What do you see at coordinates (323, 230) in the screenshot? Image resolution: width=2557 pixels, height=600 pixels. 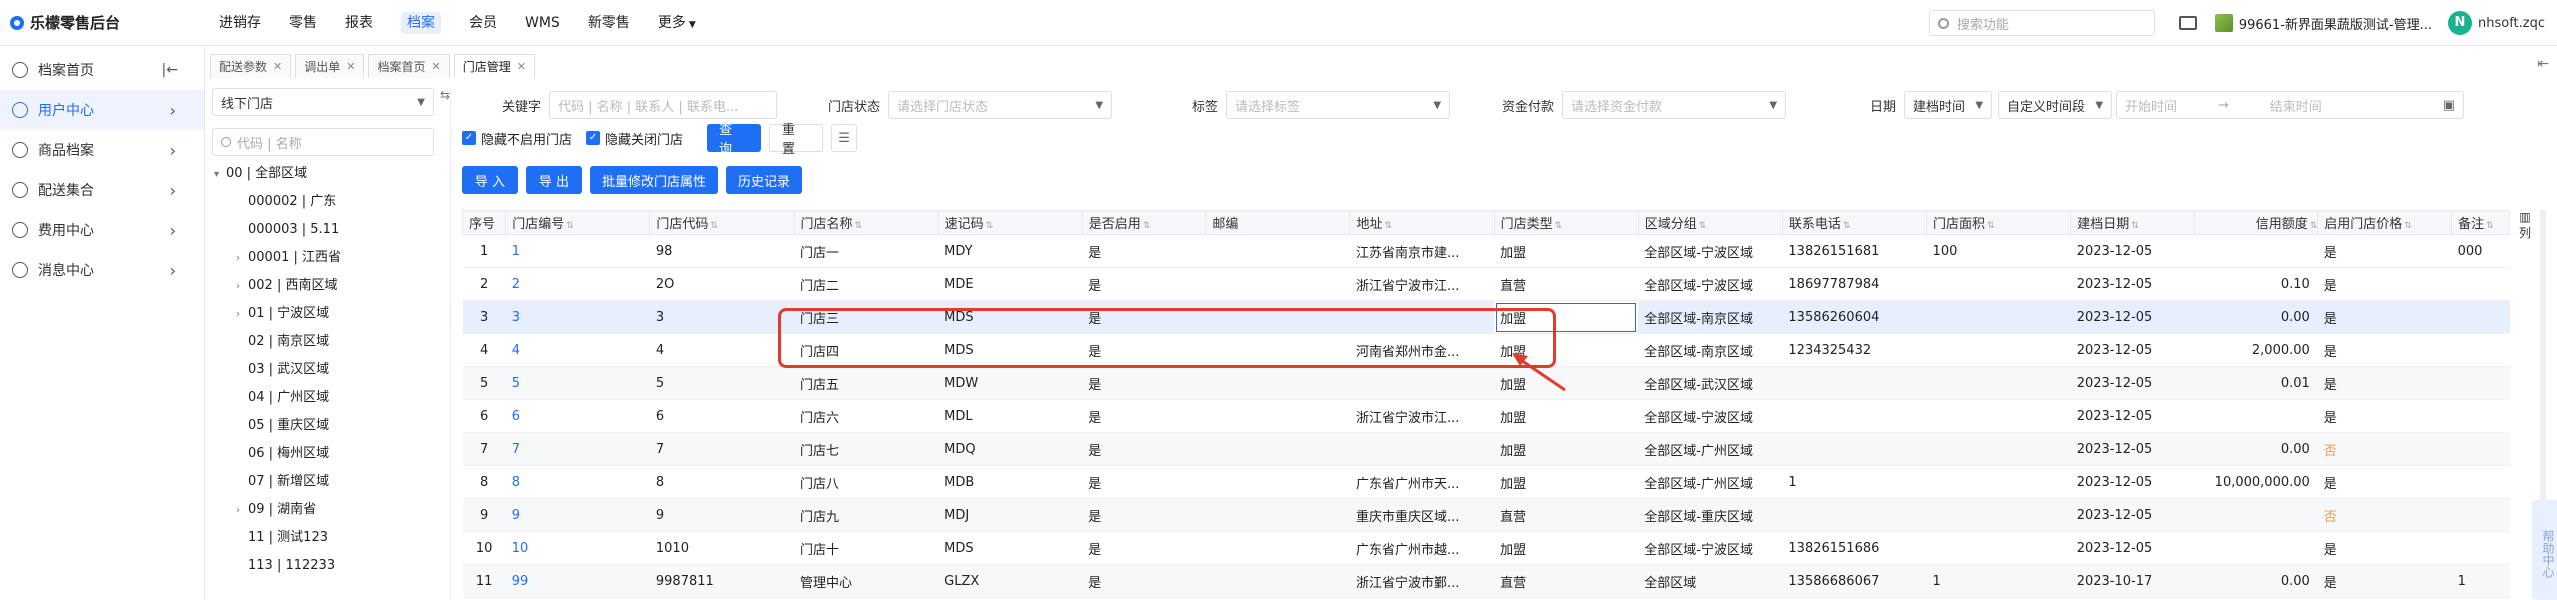 I see `tree-node: 000003 | 5.11` at bounding box center [323, 230].